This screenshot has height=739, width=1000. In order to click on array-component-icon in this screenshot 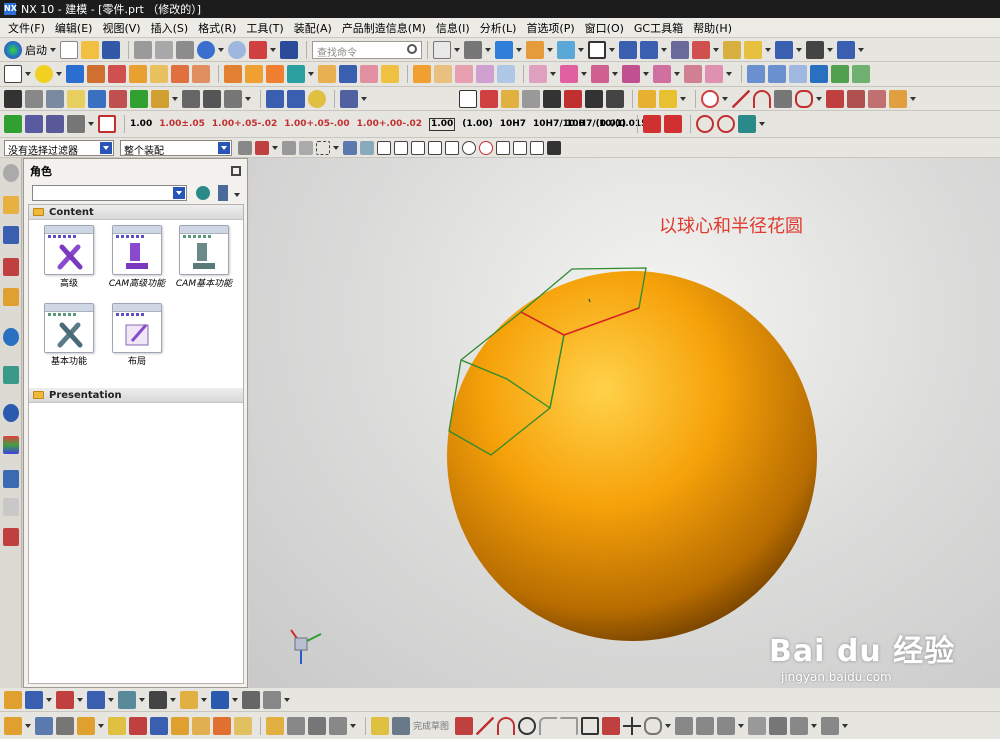, I will do `click(96, 699)`.